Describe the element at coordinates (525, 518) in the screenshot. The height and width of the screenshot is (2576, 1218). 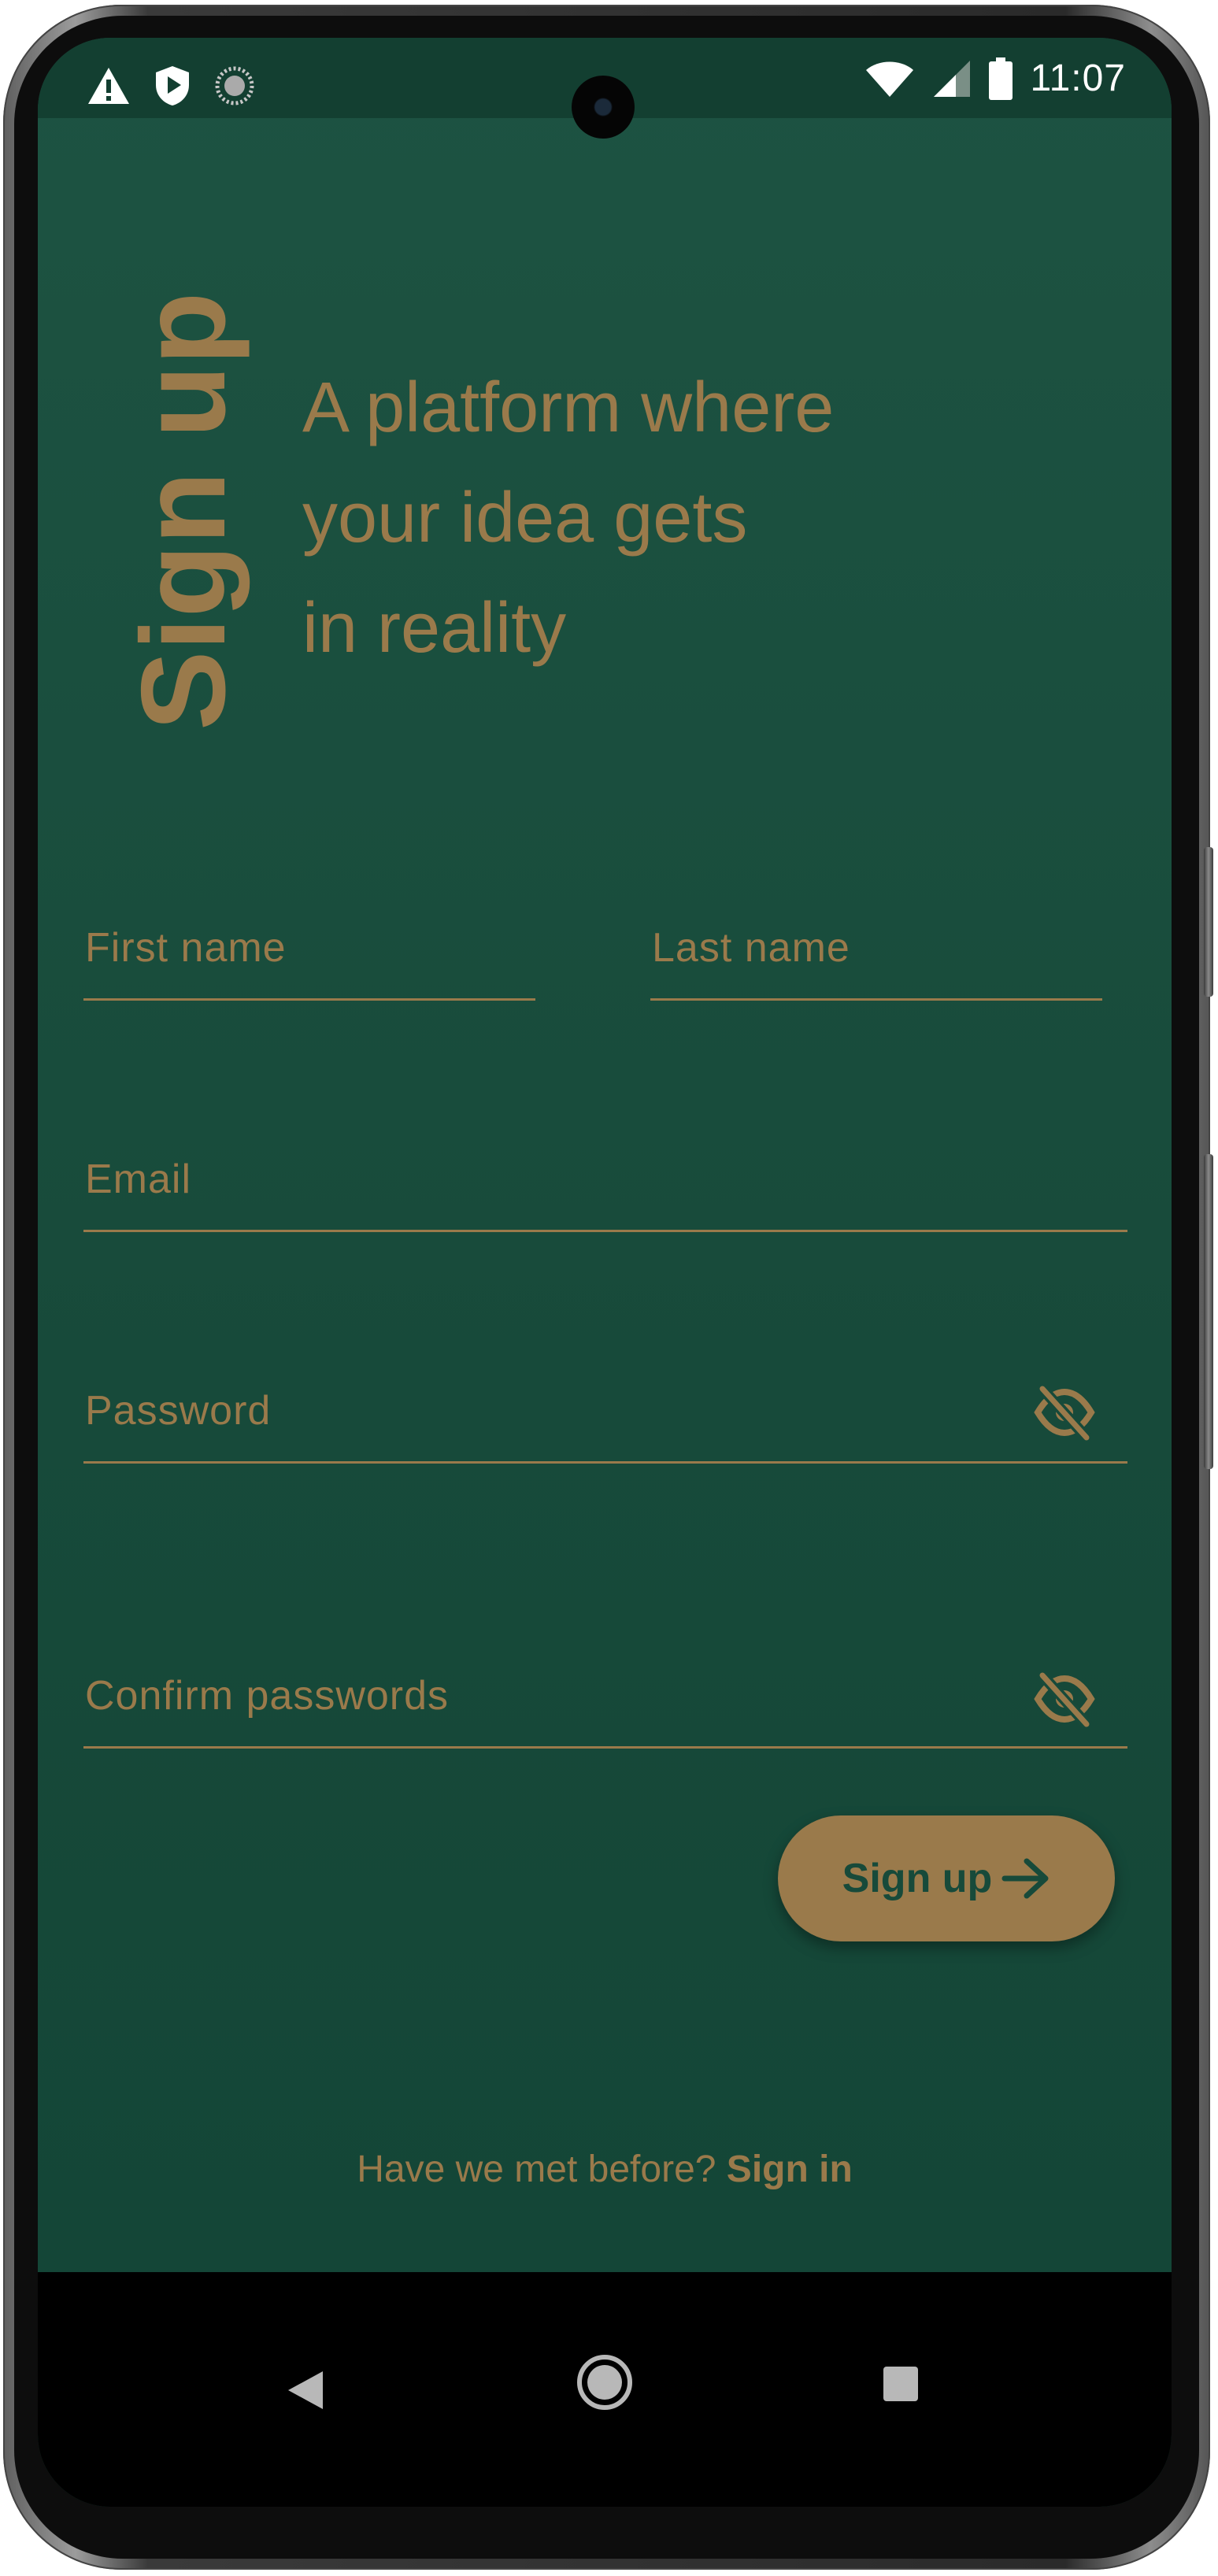
I see `tagline-line: your idea gets` at that location.